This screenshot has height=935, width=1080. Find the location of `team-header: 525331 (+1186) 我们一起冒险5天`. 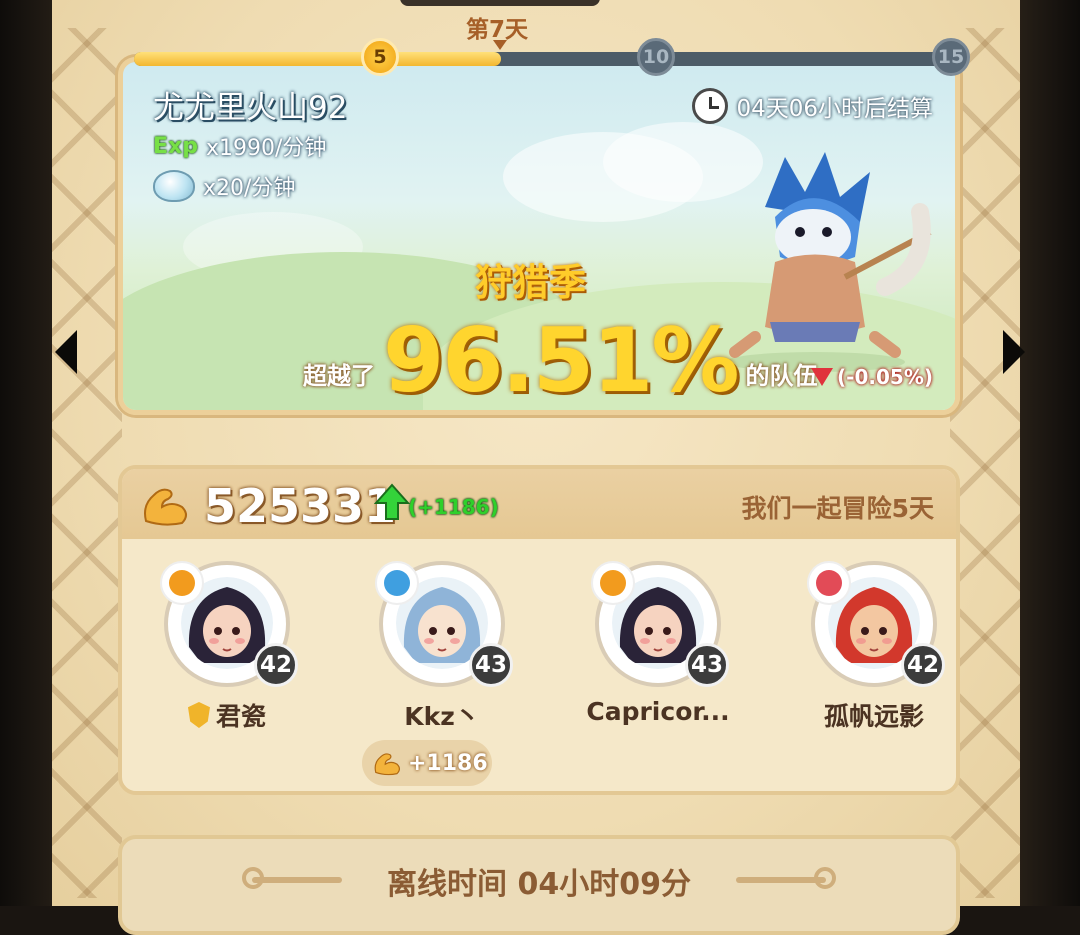

team-header: 525331 (+1186) 我们一起冒险5天 is located at coordinates (539, 504).